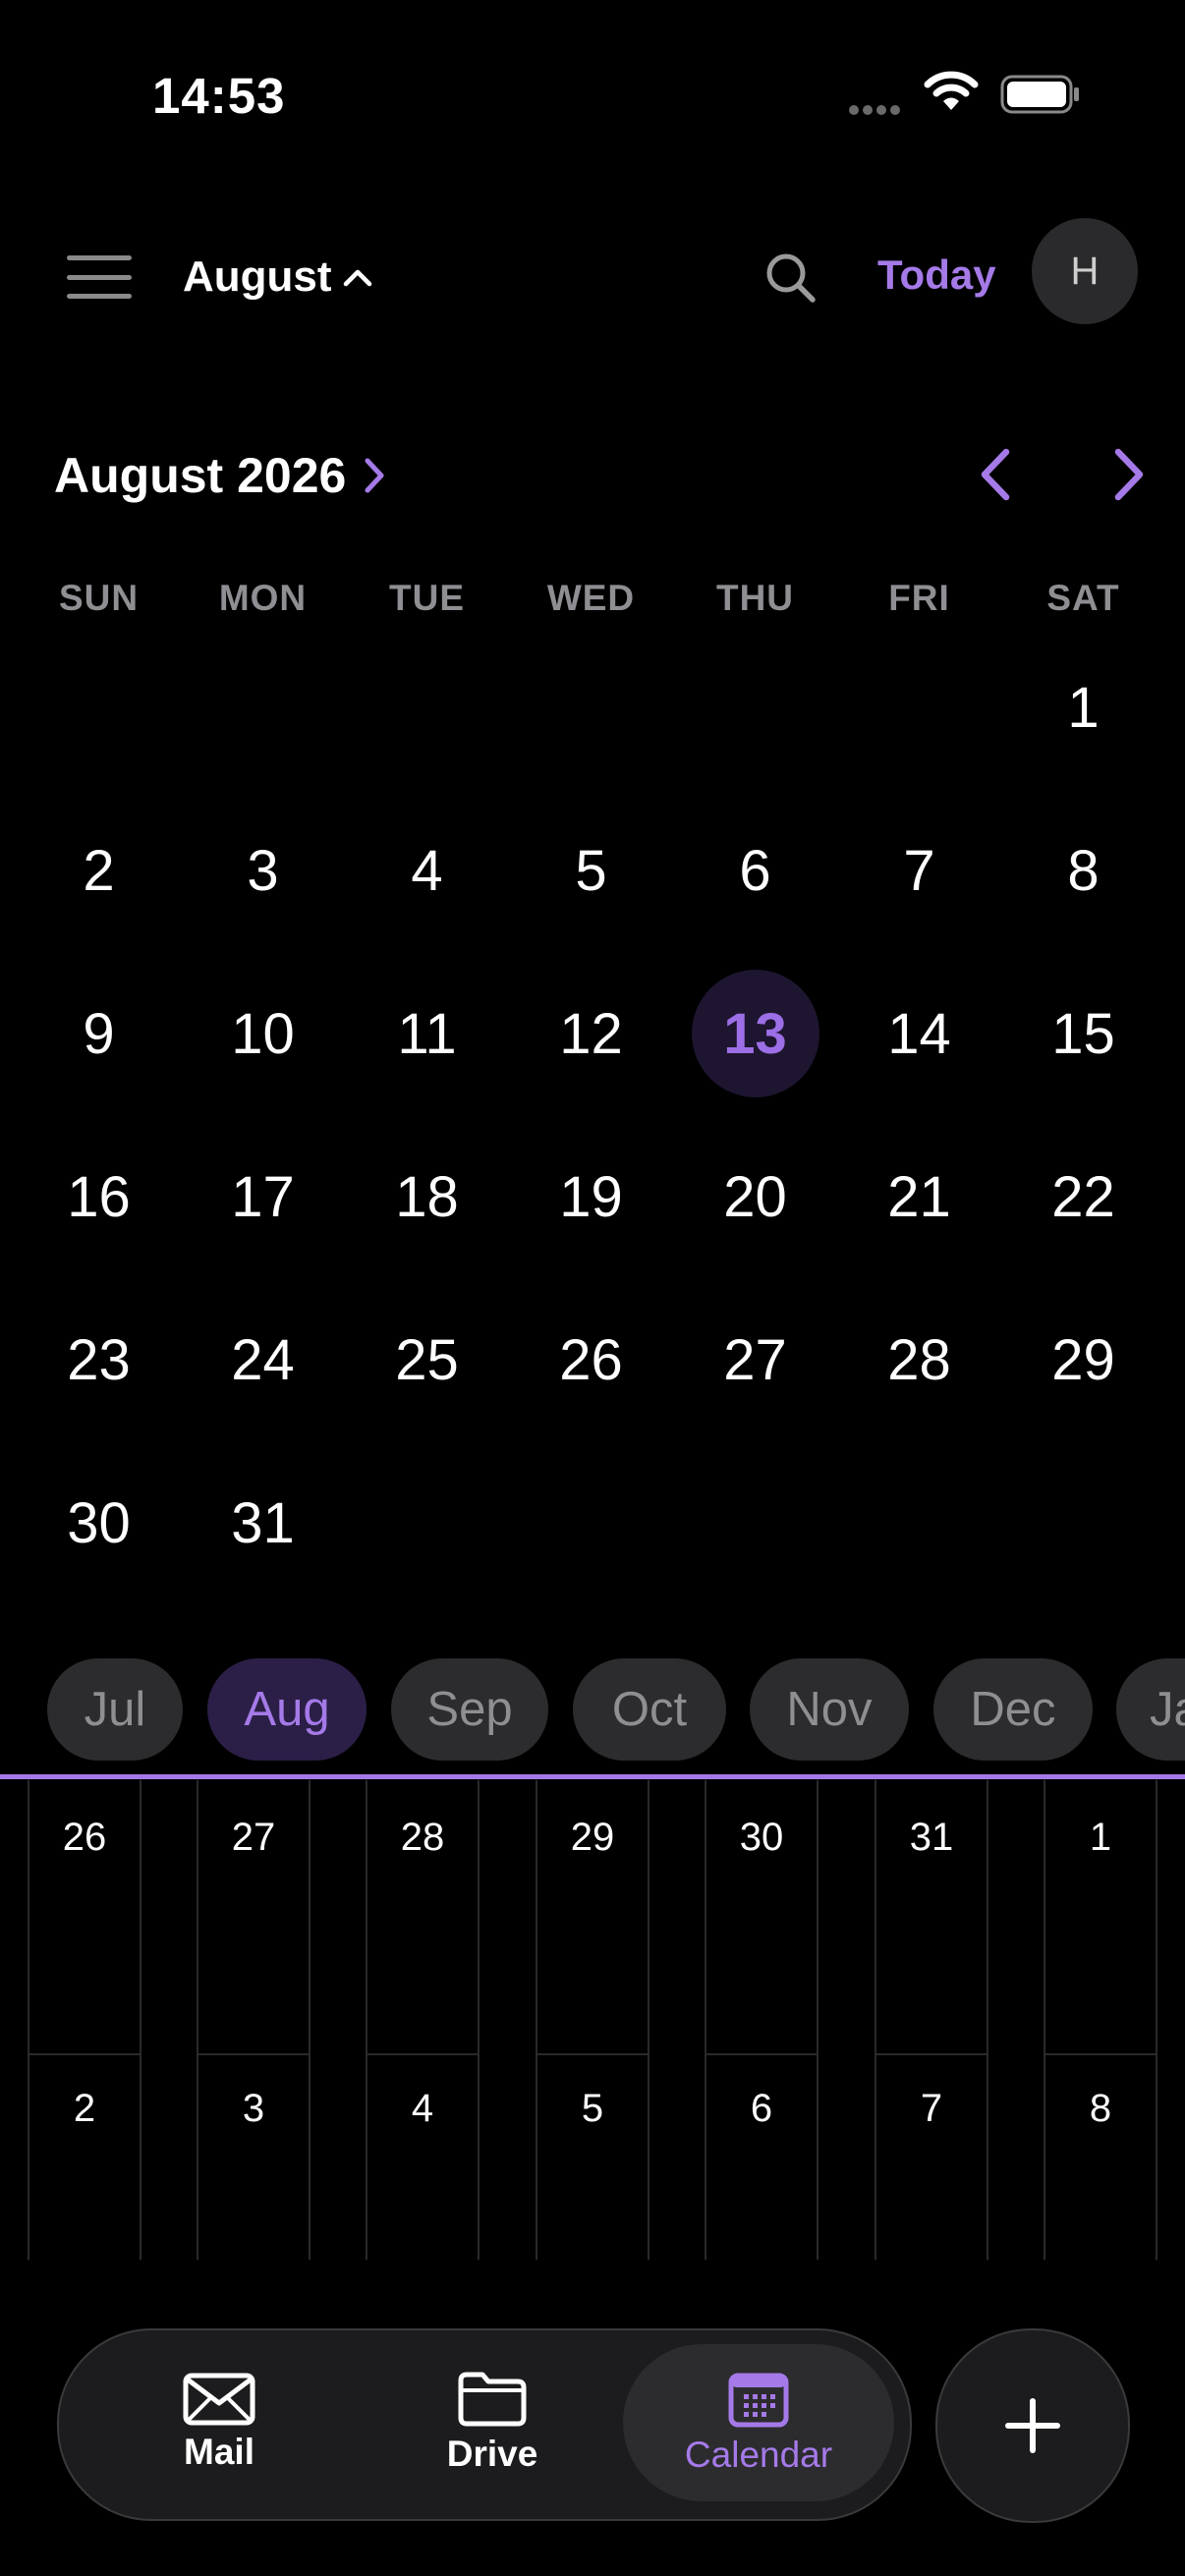 The image size is (1185, 2576). Describe the element at coordinates (591, 870) in the screenshot. I see `calendar-day: 5` at that location.